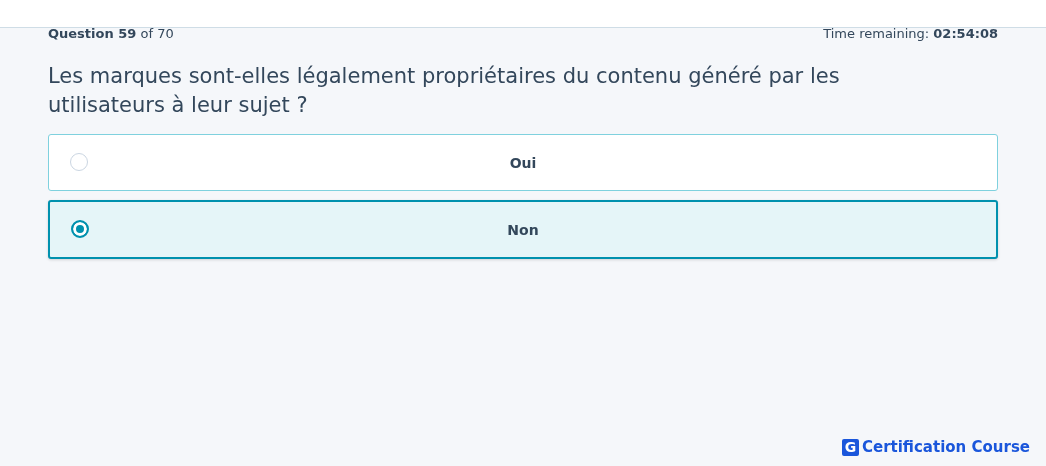  Describe the element at coordinates (111, 34) in the screenshot. I see `question-counter: Question 59 of 70` at that location.